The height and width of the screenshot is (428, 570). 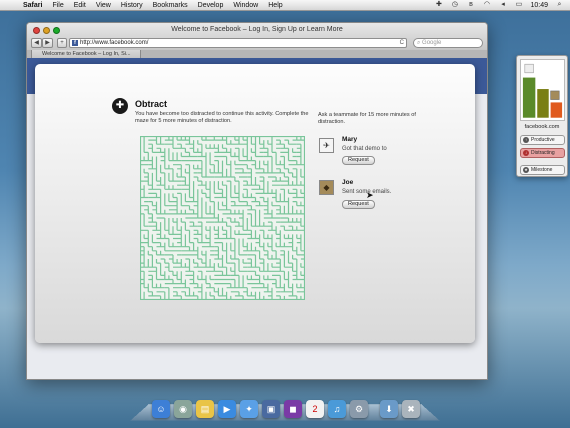 What do you see at coordinates (326, 187) in the screenshot?
I see `joe-avatar: ◆` at bounding box center [326, 187].